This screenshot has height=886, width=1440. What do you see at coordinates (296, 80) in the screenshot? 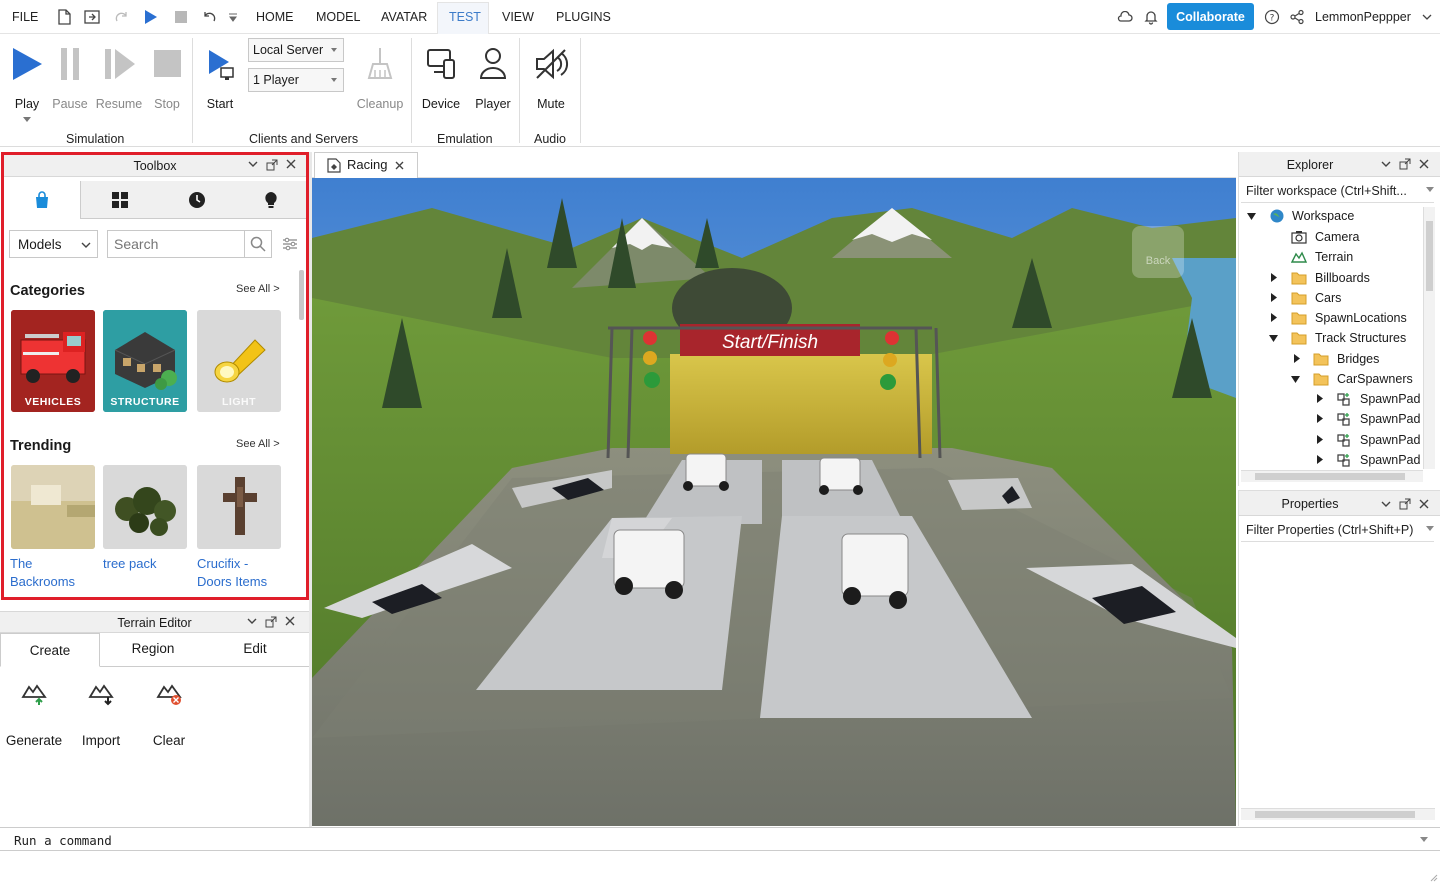
I see `players-select: 1 Player` at bounding box center [296, 80].